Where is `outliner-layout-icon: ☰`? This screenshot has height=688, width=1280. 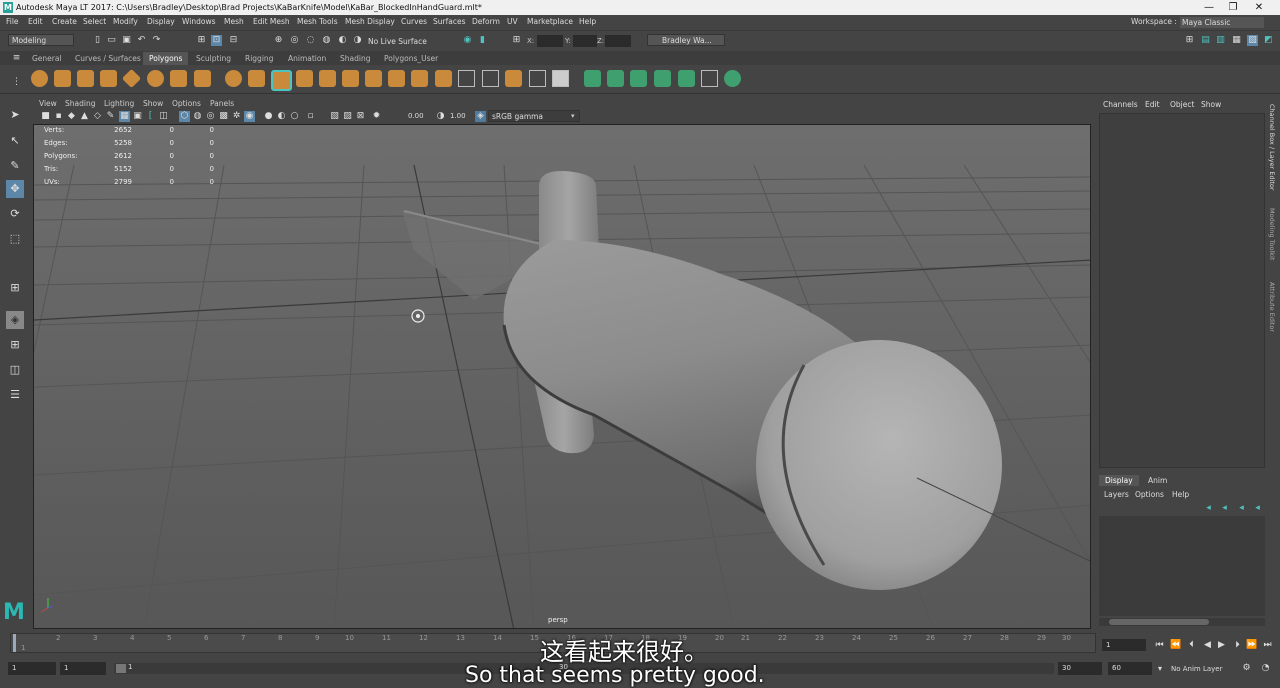 outliner-layout-icon: ☰ is located at coordinates (15, 395).